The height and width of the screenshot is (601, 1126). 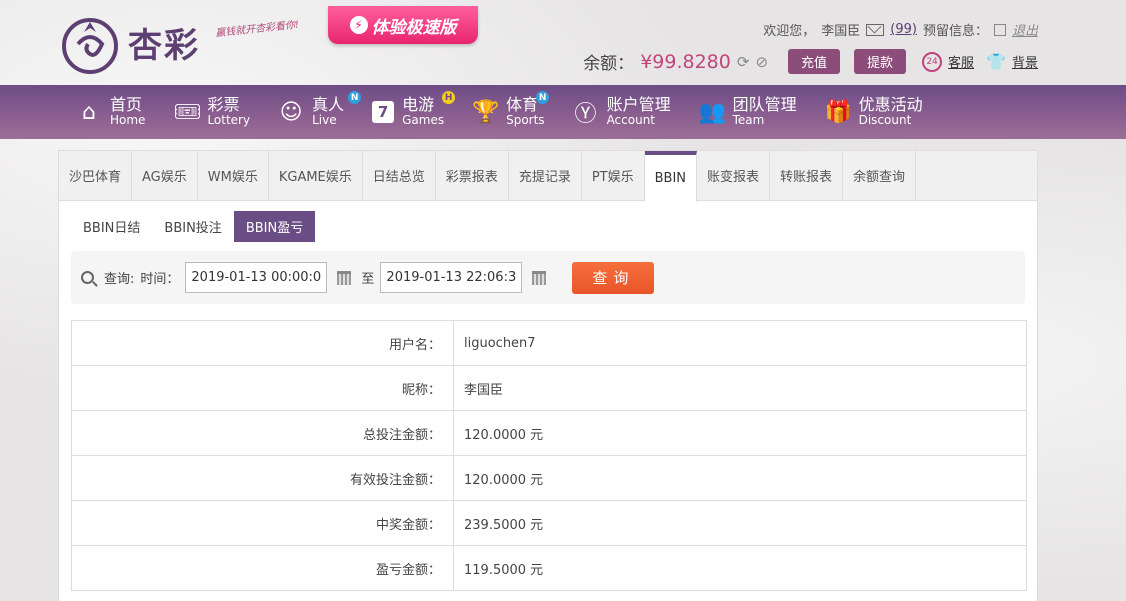 I want to click on nav-sublabel: Games, so click(x=423, y=120).